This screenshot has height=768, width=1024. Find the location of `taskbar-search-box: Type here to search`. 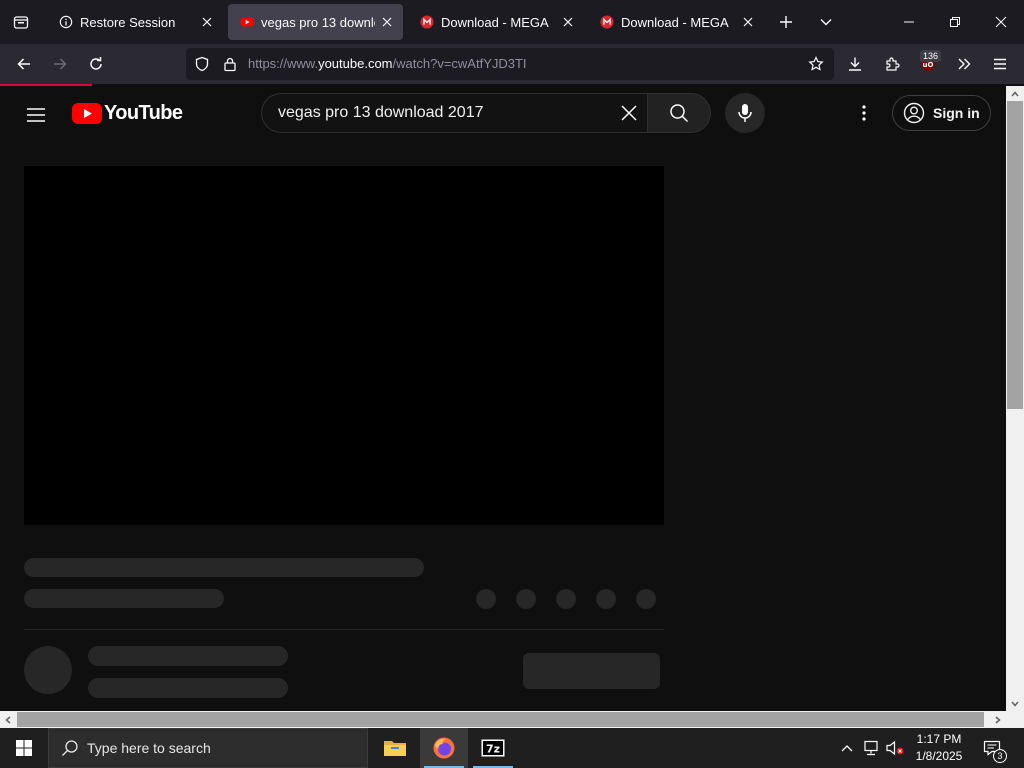

taskbar-search-box: Type here to search is located at coordinates (208, 748).